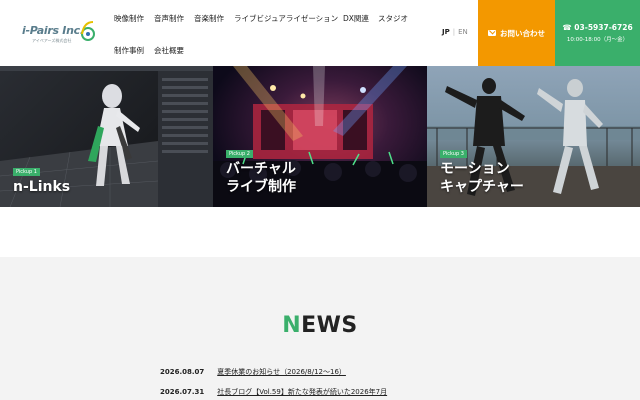  What do you see at coordinates (292, 325) in the screenshot?
I see `news-heading-accent: N` at bounding box center [292, 325].